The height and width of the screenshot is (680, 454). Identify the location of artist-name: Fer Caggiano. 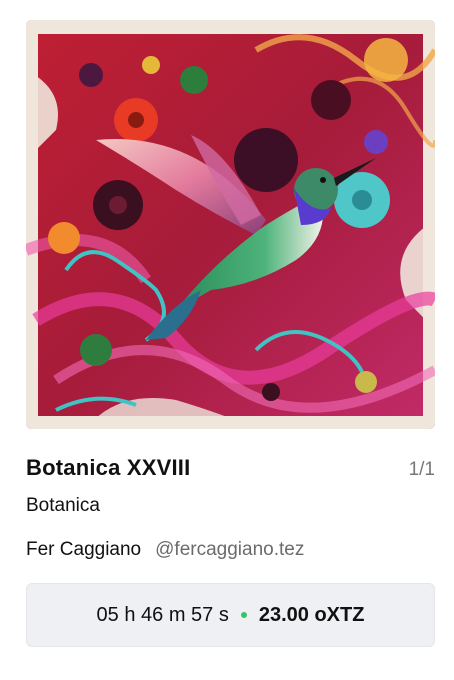
(83, 550).